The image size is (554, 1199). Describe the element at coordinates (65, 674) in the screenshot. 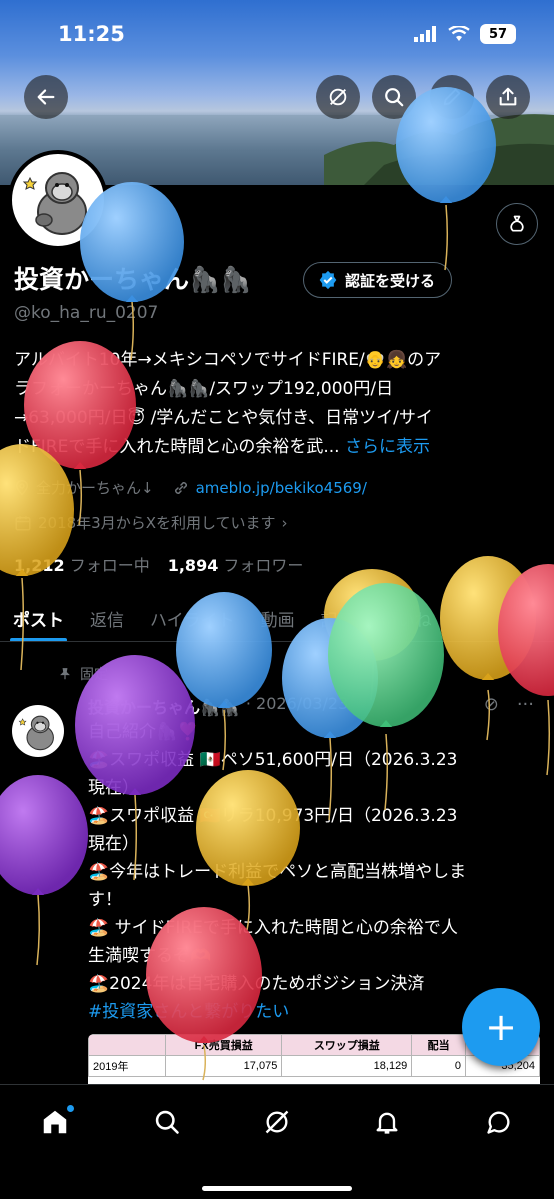

I see `pin-icon` at that location.